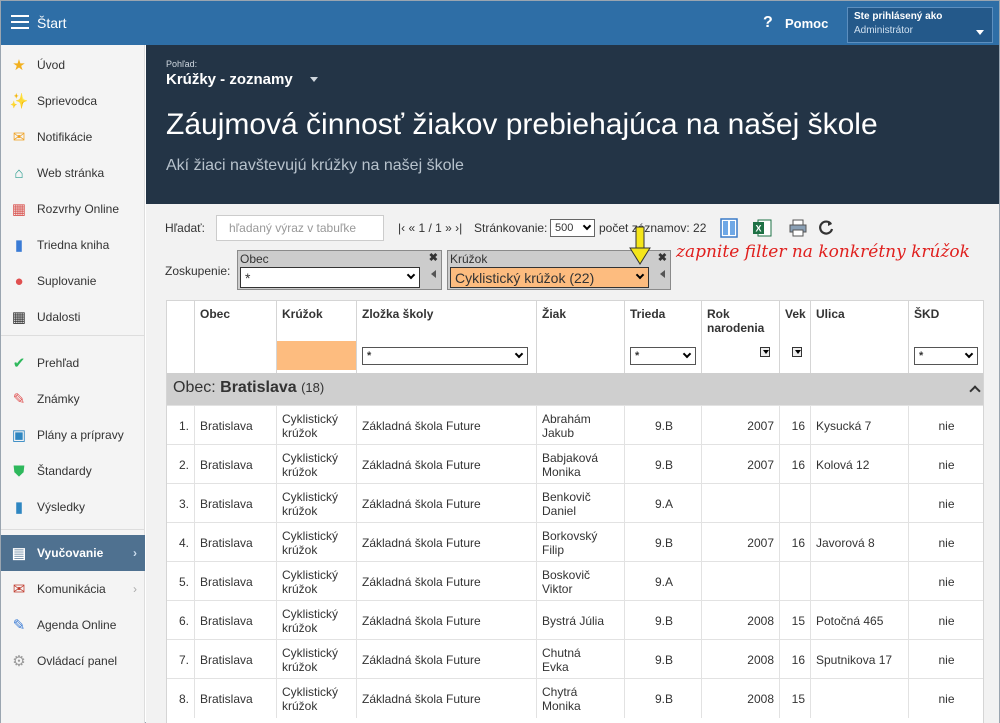  I want to click on arrow-down-icon, so click(640, 245).